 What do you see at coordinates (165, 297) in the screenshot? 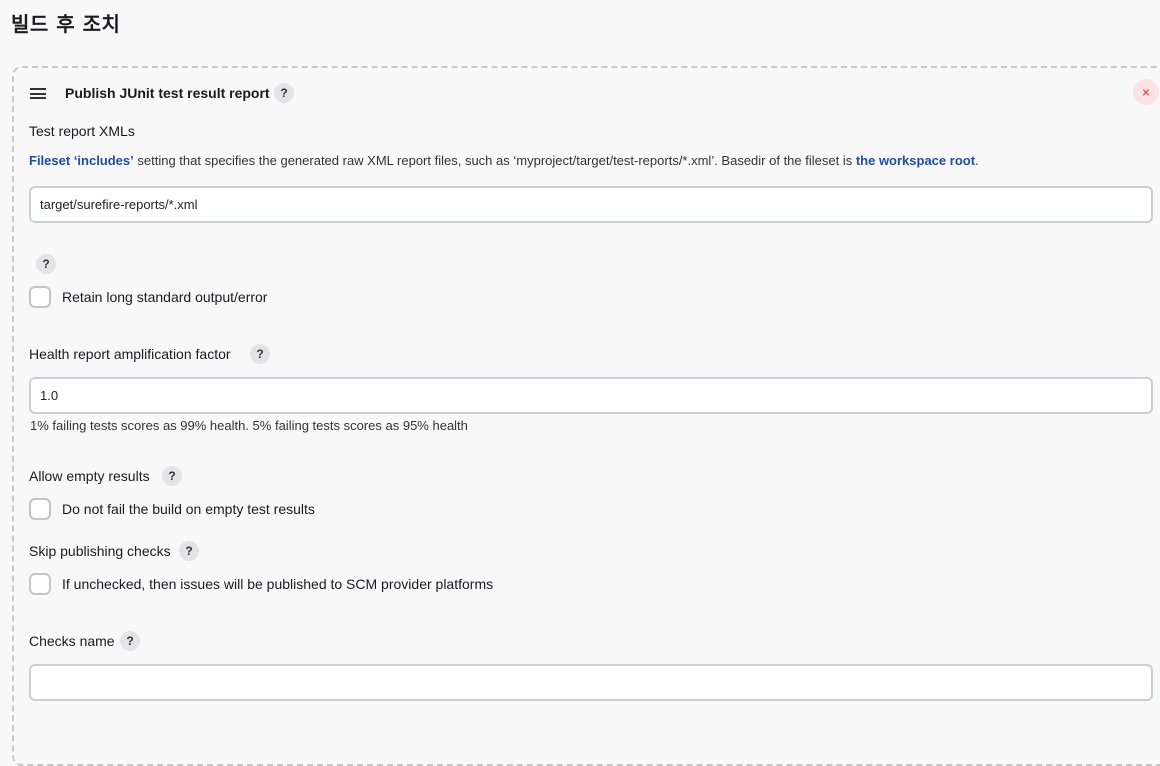
I see `retain-output-label: Retain long standard output/error` at bounding box center [165, 297].